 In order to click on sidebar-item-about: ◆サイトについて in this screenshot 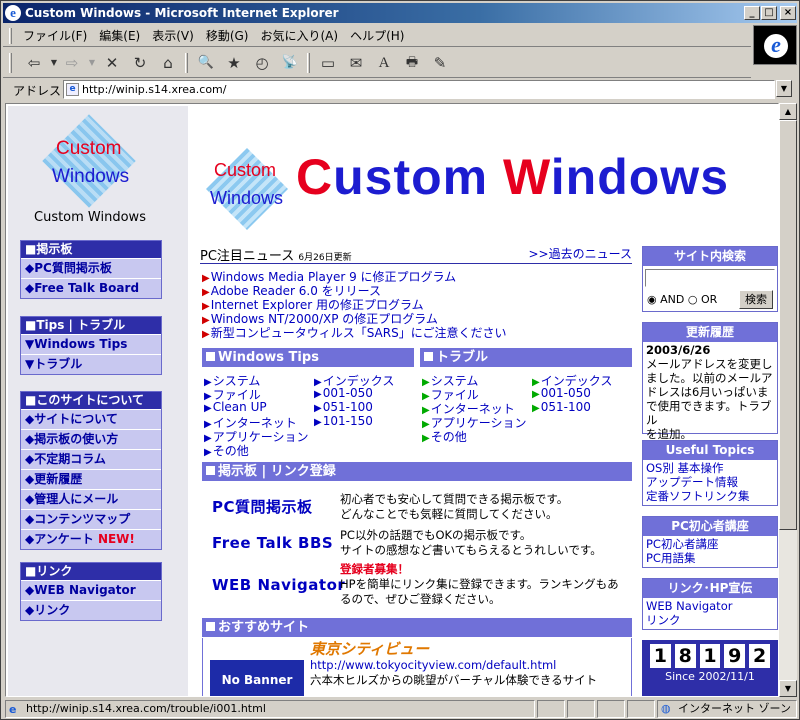, I will do `click(91, 419)`.